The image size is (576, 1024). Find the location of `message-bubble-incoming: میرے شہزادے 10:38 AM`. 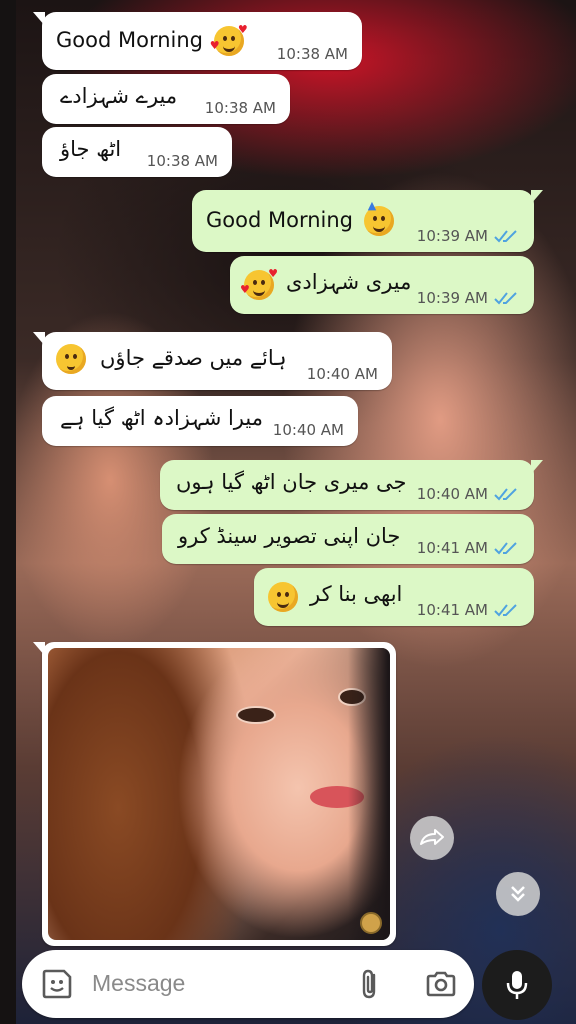

message-bubble-incoming: میرے شہزادے 10:38 AM is located at coordinates (166, 99).